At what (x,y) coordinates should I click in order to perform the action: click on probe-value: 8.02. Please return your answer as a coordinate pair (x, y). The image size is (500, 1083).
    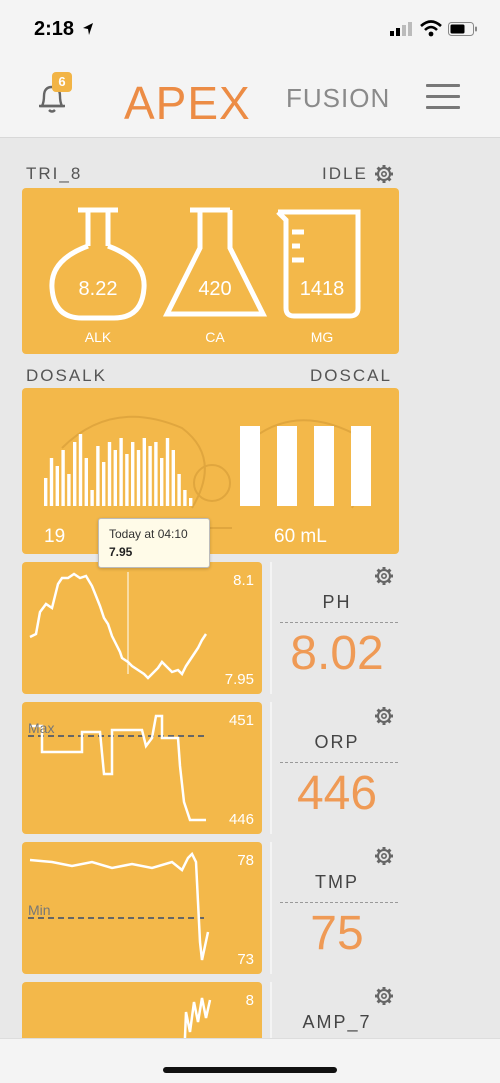
    Looking at the image, I should click on (337, 653).